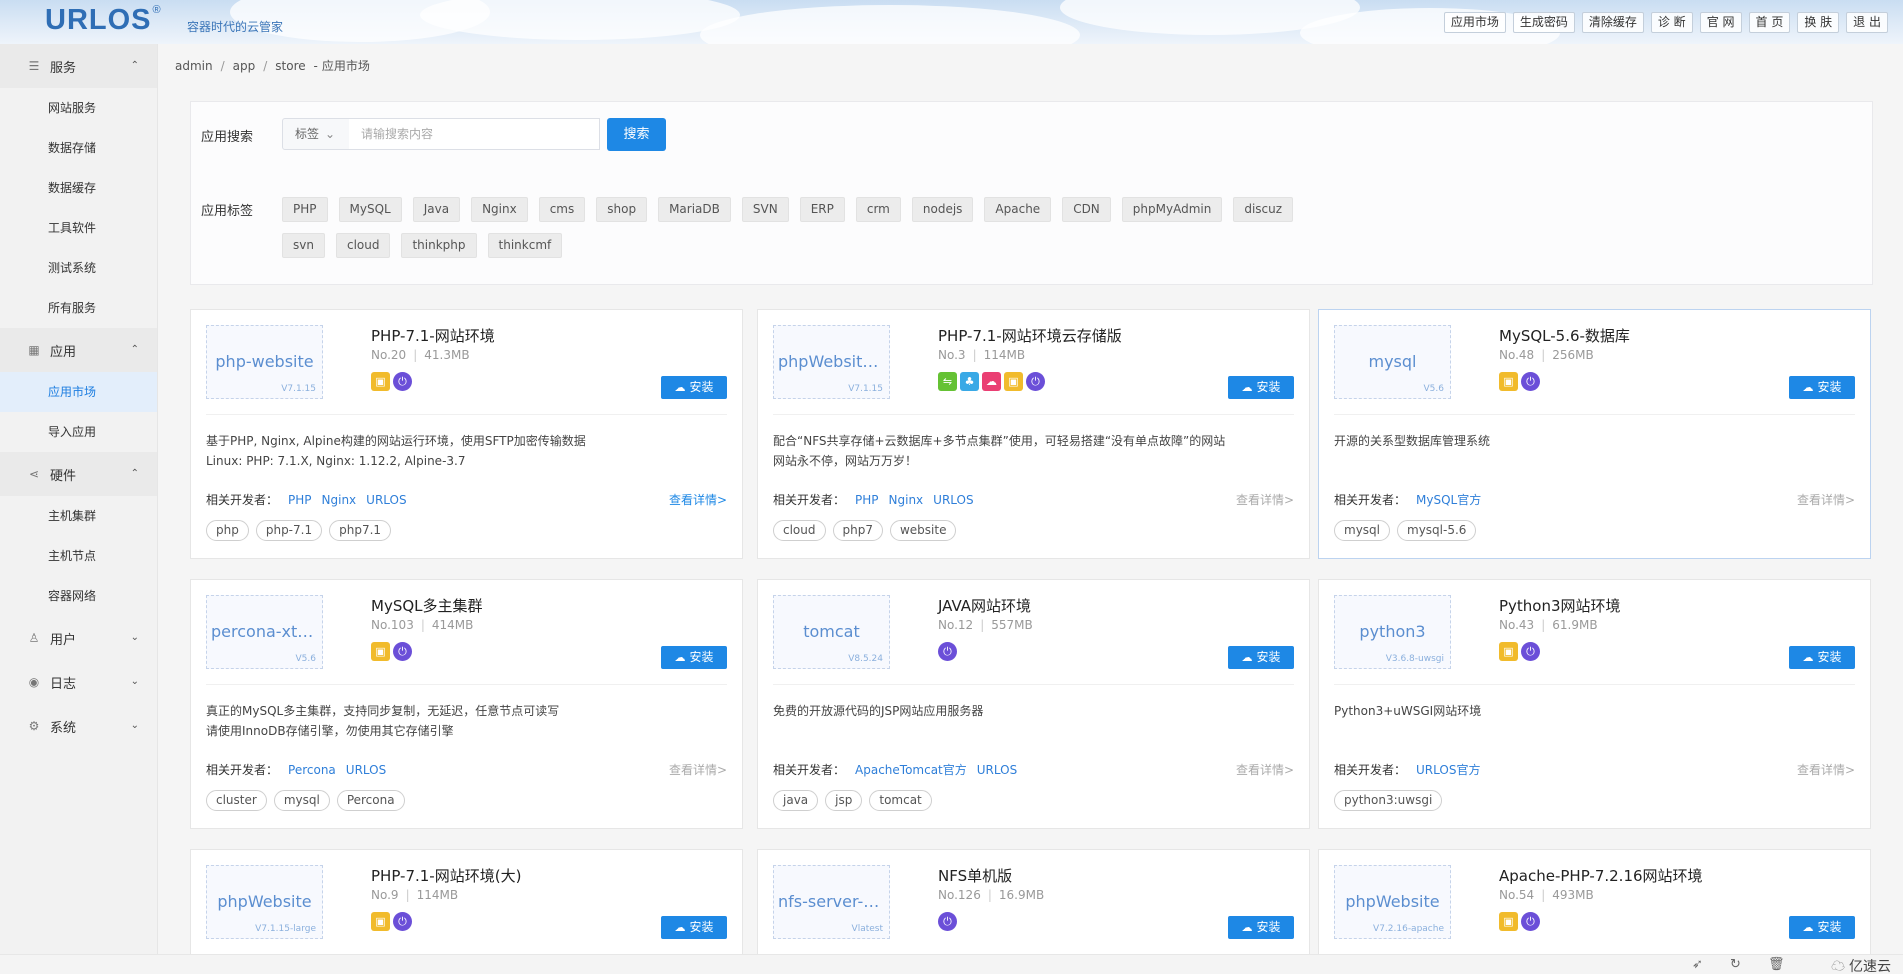  Describe the element at coordinates (525, 245) in the screenshot. I see `tag-chip: thinkcmf` at that location.